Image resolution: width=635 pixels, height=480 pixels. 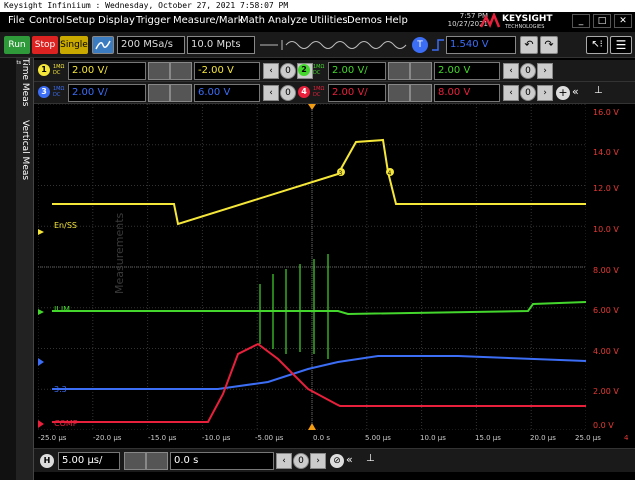 What do you see at coordinates (438, 45) in the screenshot?
I see `trigger-edge-icon` at bounding box center [438, 45].